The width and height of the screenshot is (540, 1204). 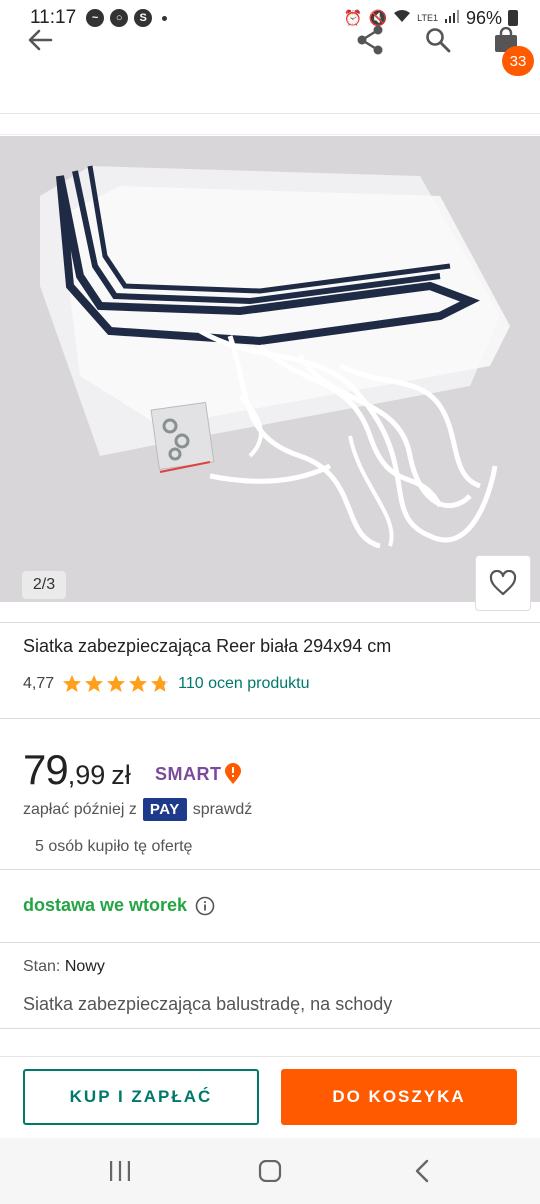 What do you see at coordinates (46, 769) in the screenshot?
I see `price-integer: 79` at bounding box center [46, 769].